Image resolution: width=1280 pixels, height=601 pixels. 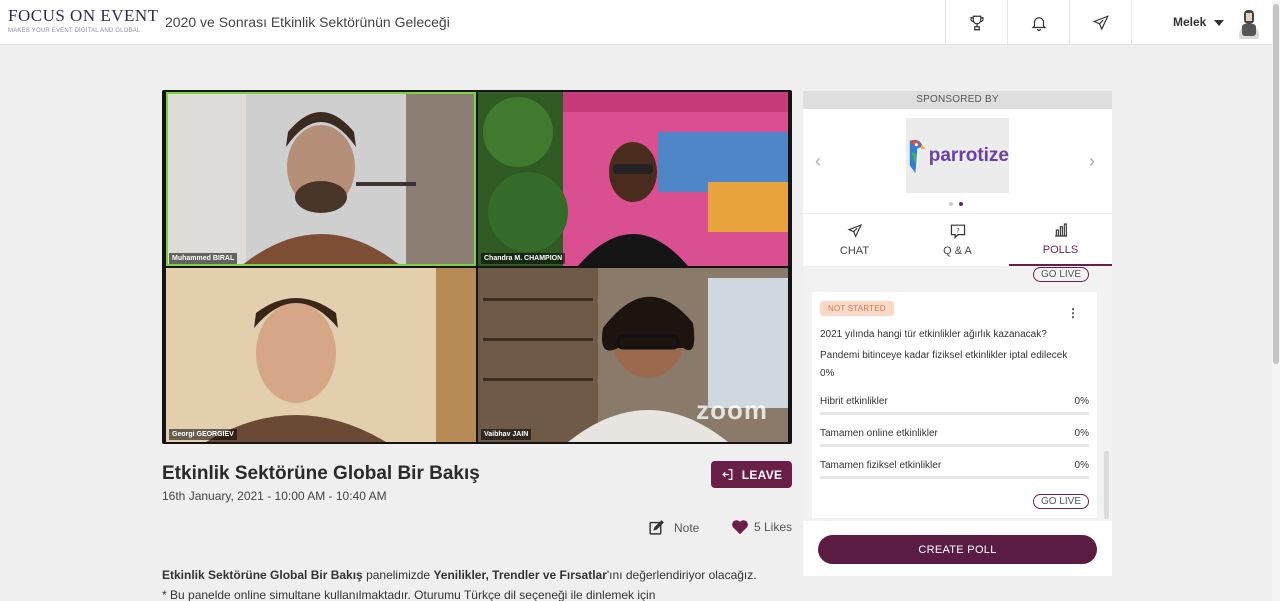 What do you see at coordinates (740, 527) in the screenshot?
I see `heart-icon` at bounding box center [740, 527].